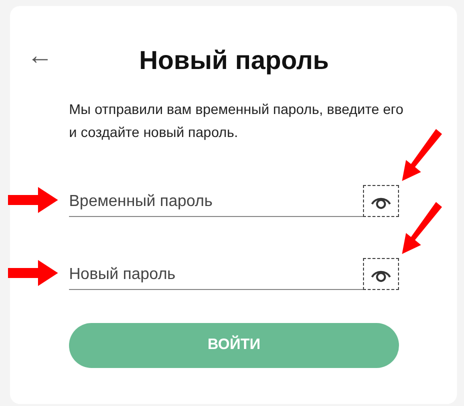  I want to click on page-title: Новый пароль, so click(234, 61).